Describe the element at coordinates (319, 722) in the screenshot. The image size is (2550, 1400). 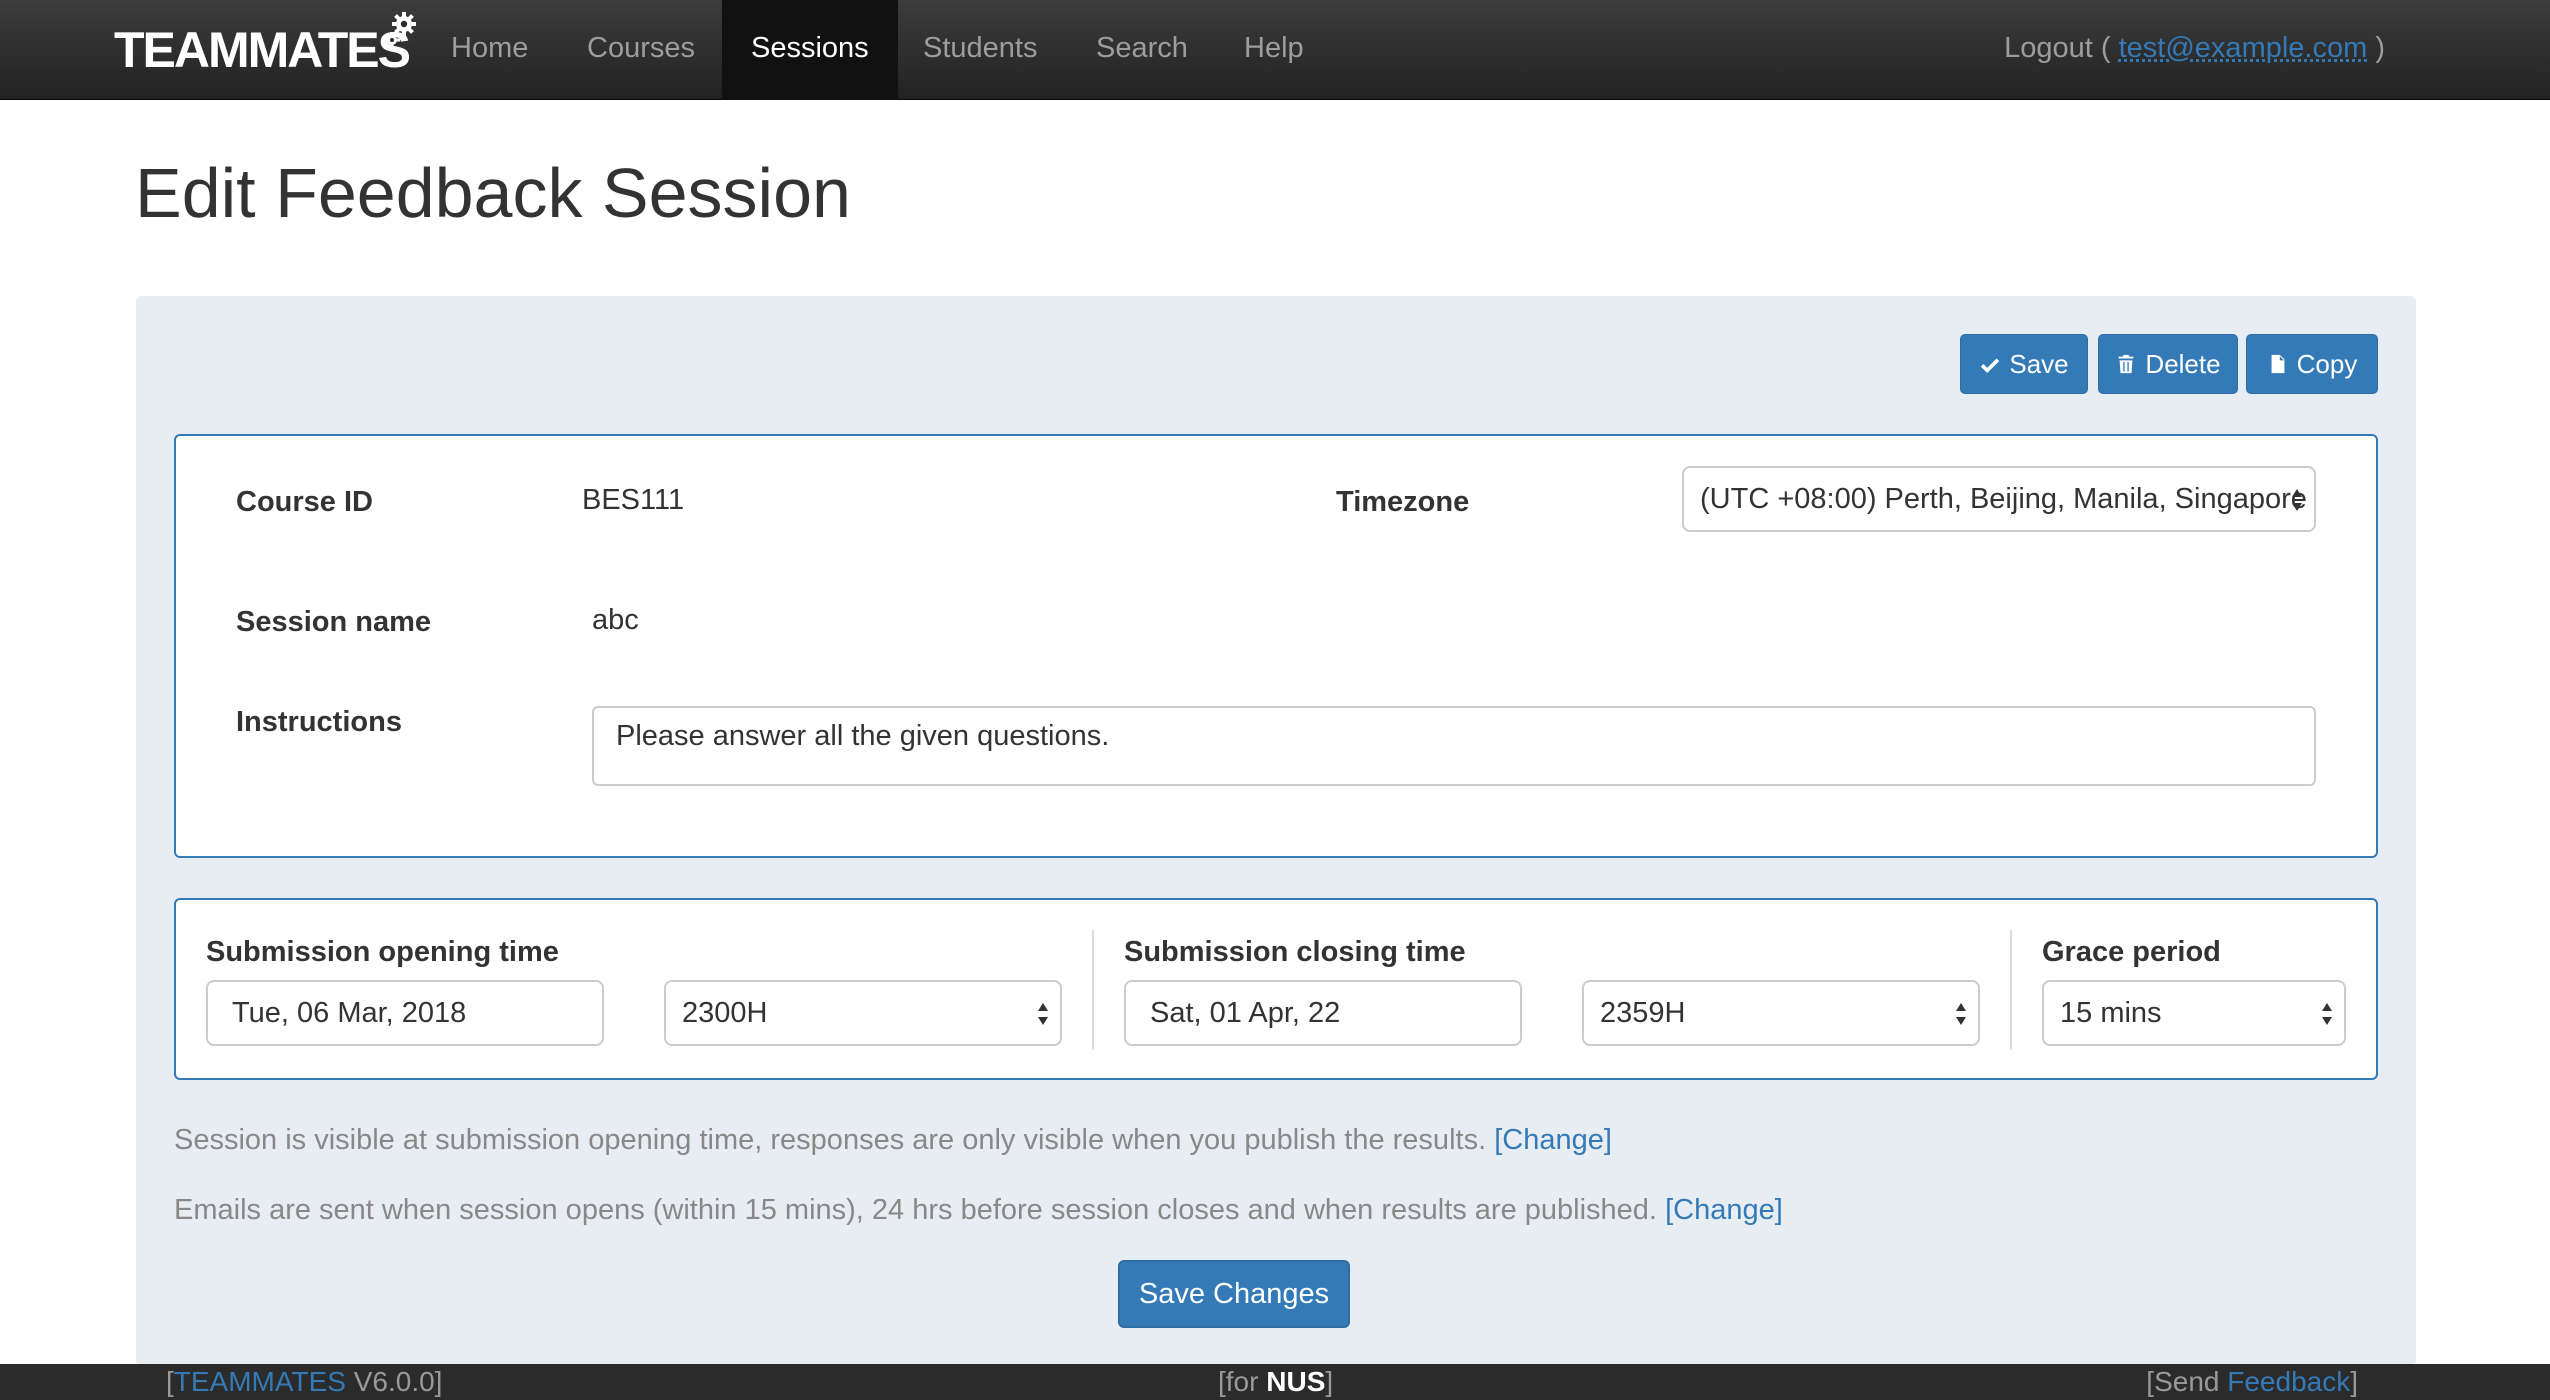
I see `instructions-label: Instructions` at that location.